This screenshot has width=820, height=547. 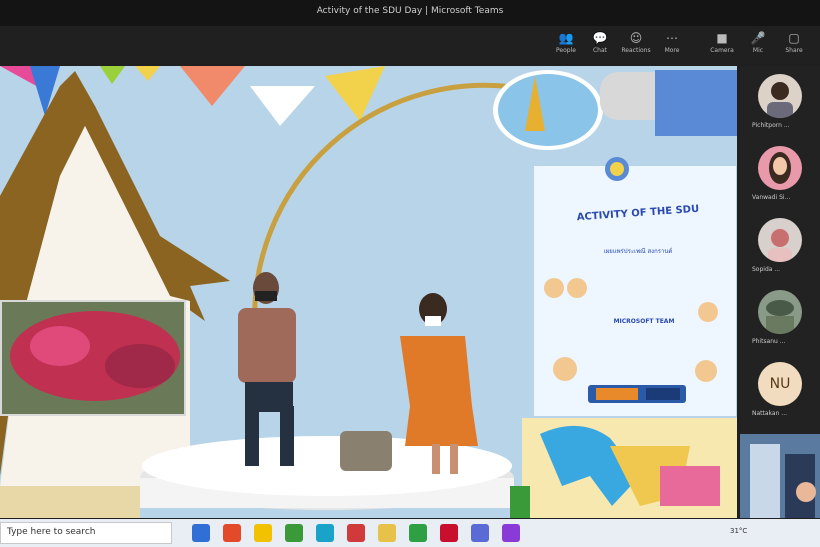 What do you see at coordinates (722, 46) in the screenshot?
I see `camera-button: ■ Camera` at bounding box center [722, 46].